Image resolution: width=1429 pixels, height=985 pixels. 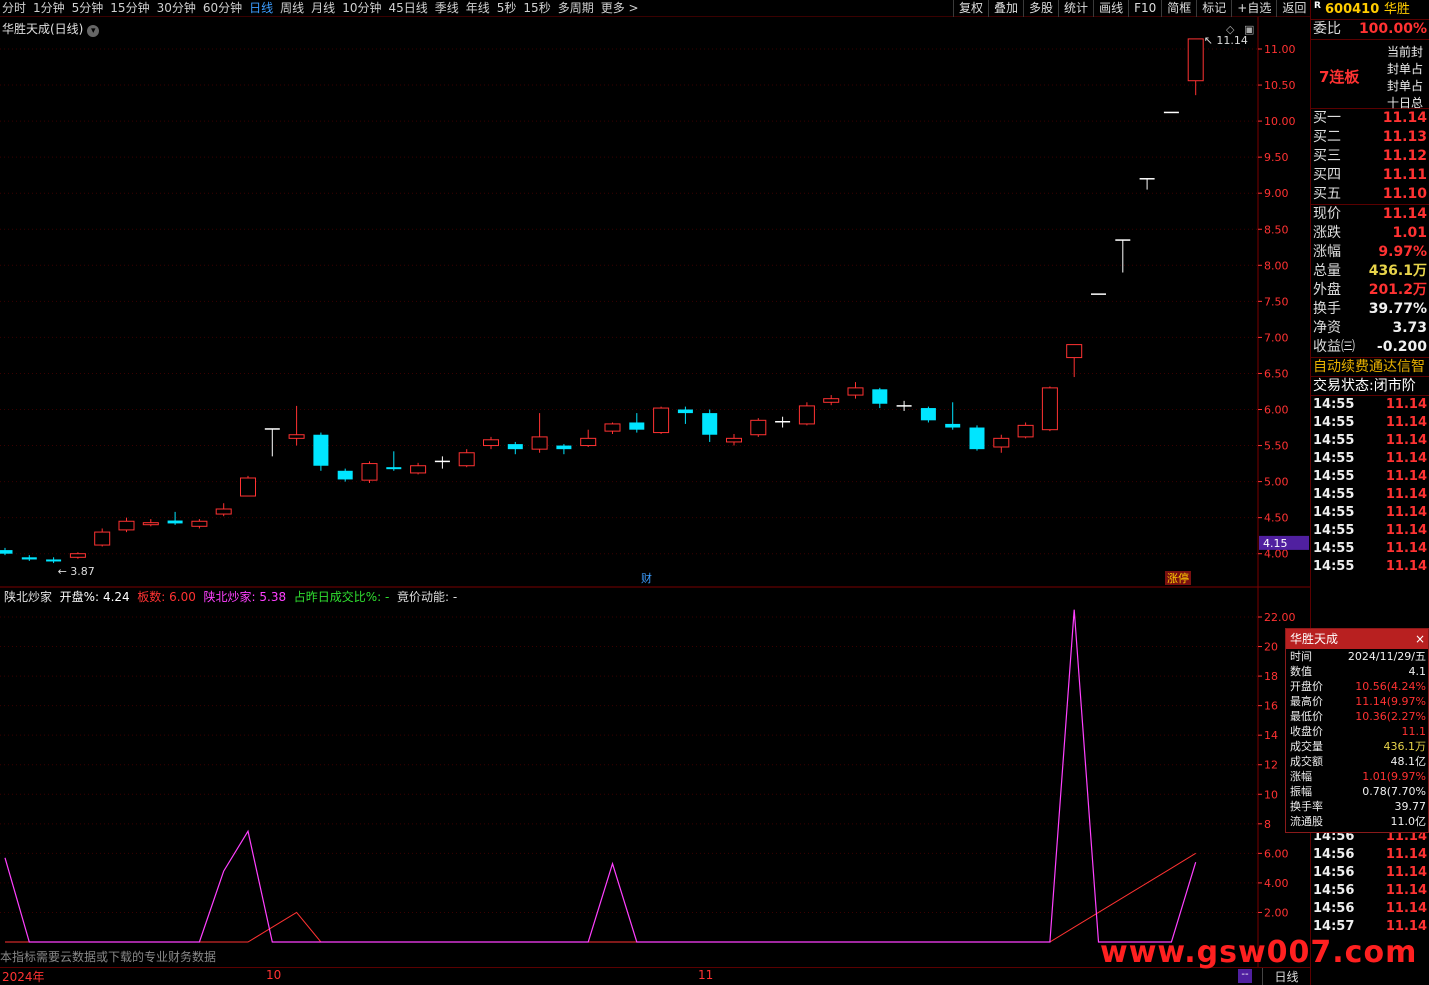 What do you see at coordinates (1420, 639) in the screenshot?
I see `close-icon: ×` at bounding box center [1420, 639].